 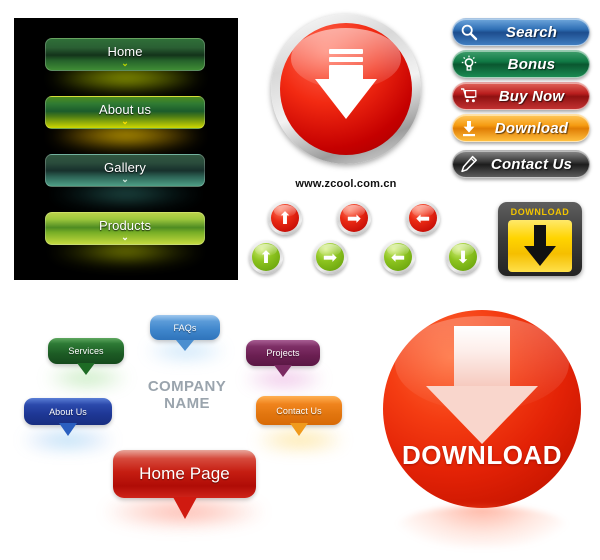 I want to click on download-sphere-button: DOWNLOAD, so click(x=482, y=409).